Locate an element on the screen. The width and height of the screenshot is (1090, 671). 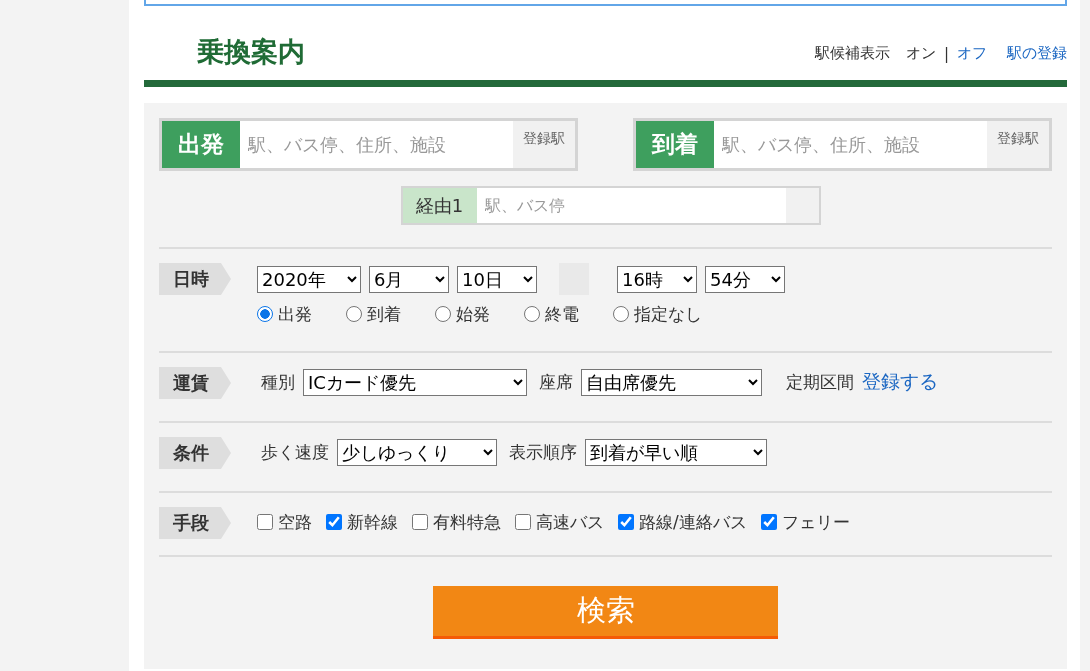
register-link: 登録する is located at coordinates (900, 382).